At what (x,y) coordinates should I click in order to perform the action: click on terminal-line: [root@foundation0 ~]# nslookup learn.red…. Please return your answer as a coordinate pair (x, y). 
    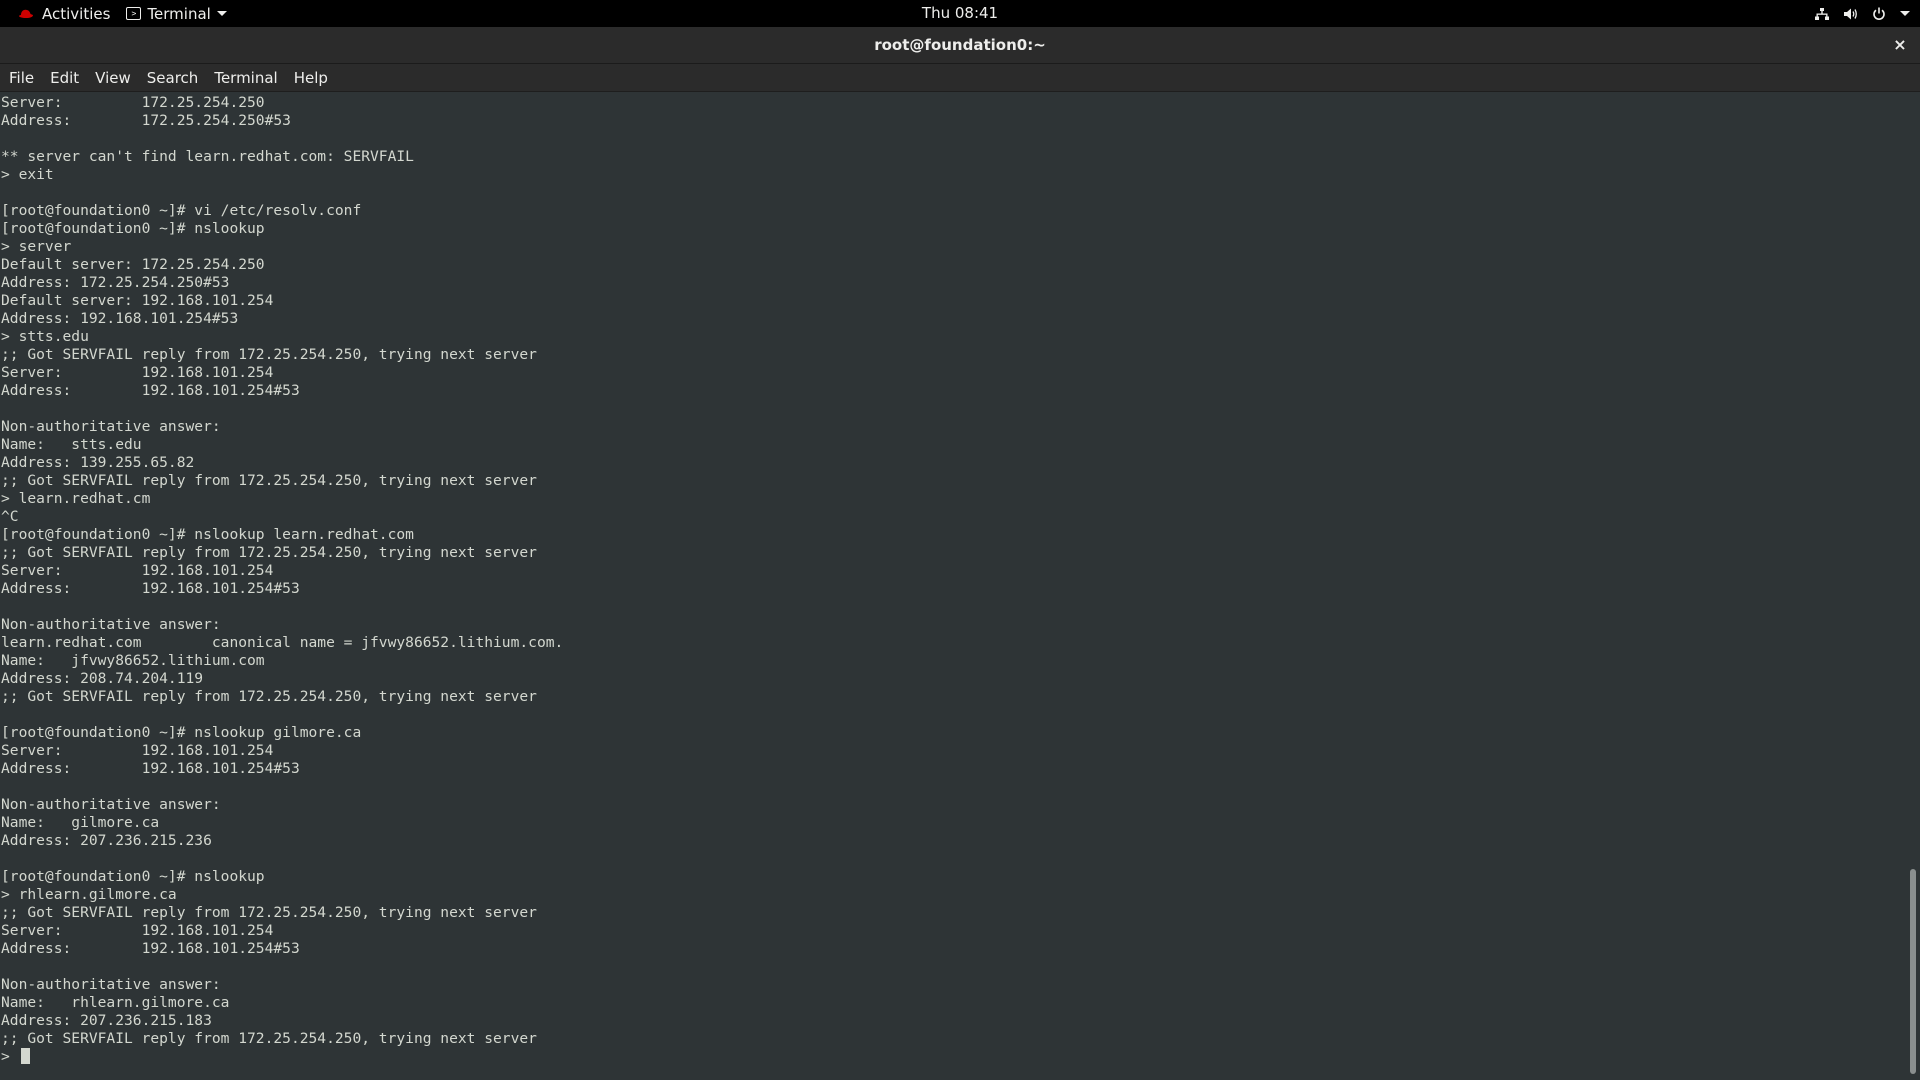
    Looking at the image, I should click on (207, 534).